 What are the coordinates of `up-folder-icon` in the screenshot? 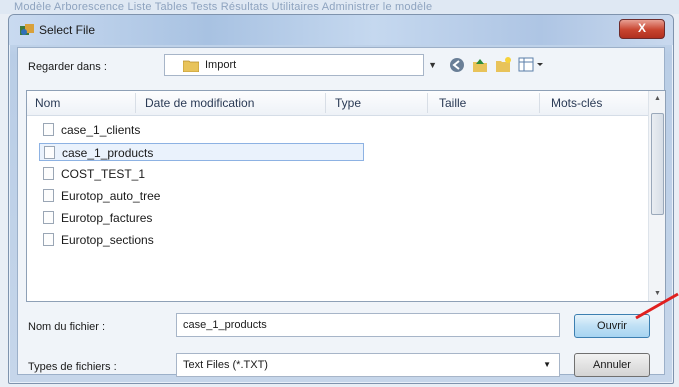 It's located at (480, 65).